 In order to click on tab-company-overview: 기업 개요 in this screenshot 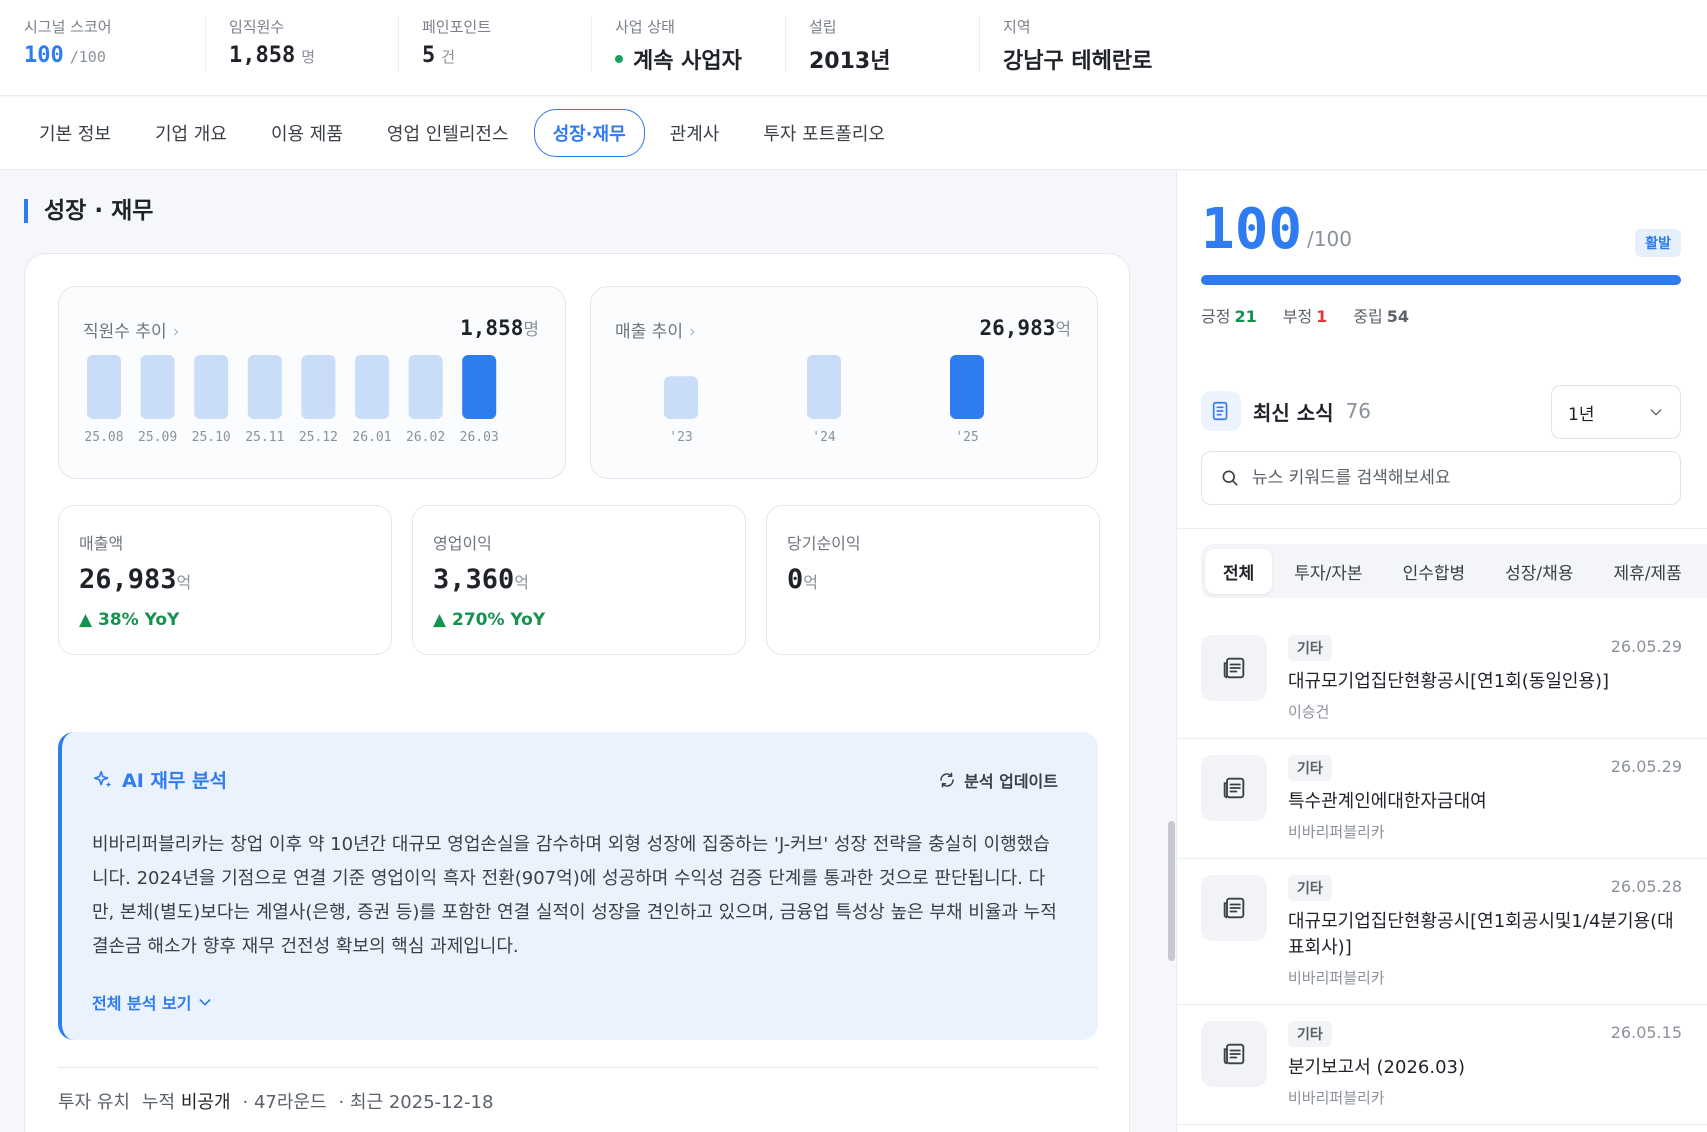, I will do `click(191, 133)`.